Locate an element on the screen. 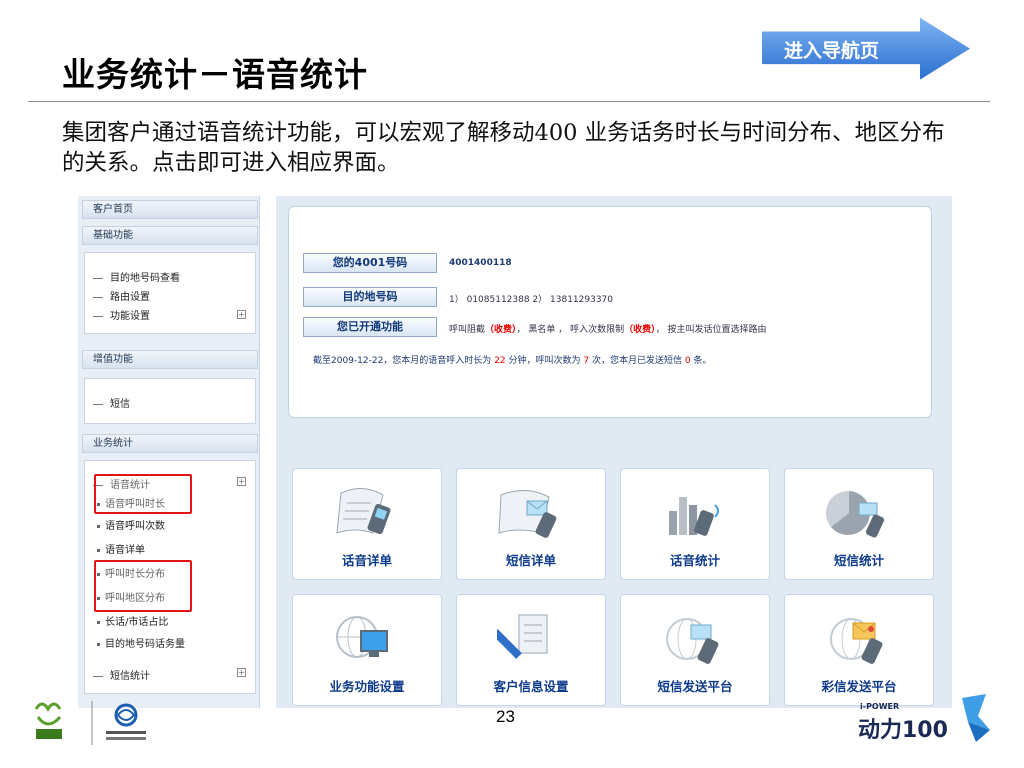  form-pen-icon is located at coordinates (522, 636).